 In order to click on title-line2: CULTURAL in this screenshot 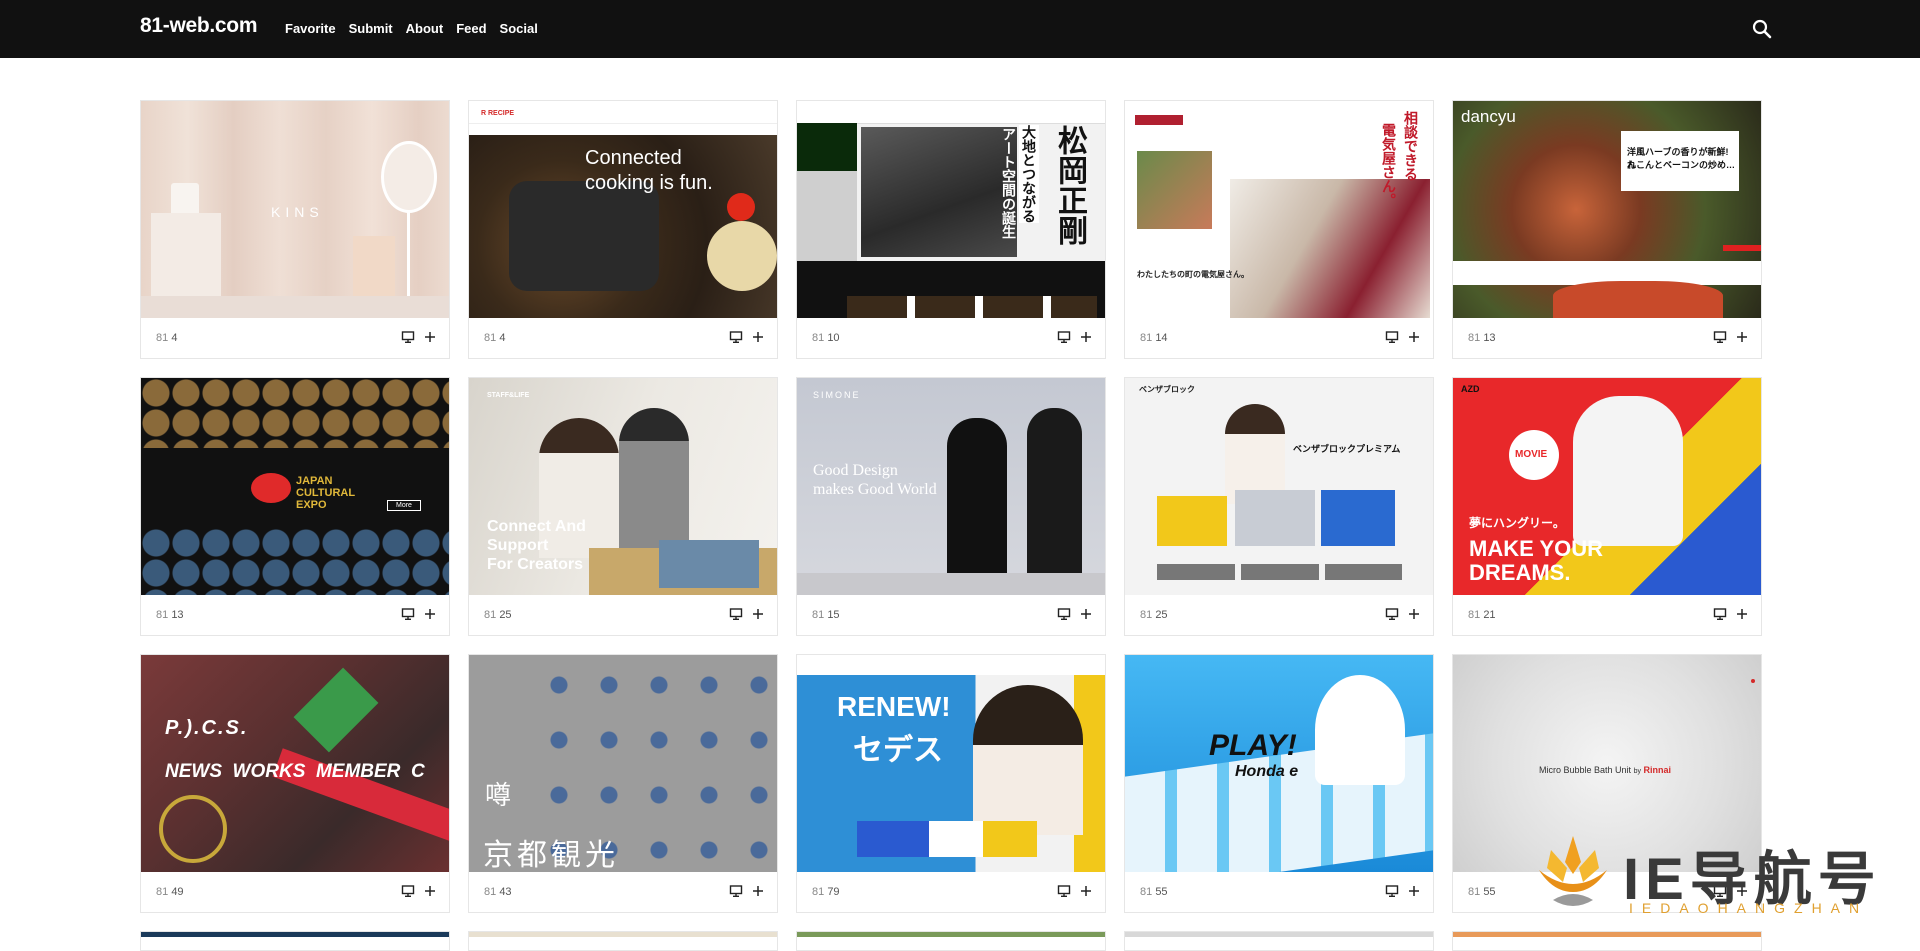, I will do `click(326, 493)`.